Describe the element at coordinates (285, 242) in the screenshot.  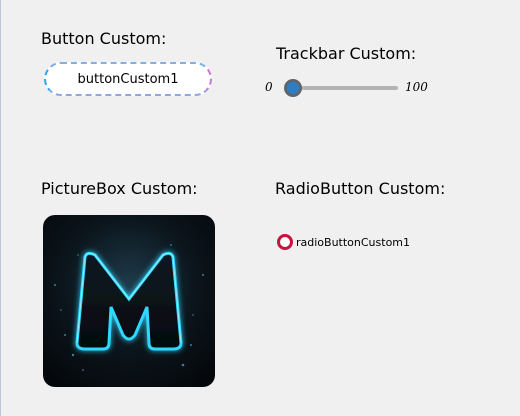
I see `radio-circle-icon` at that location.